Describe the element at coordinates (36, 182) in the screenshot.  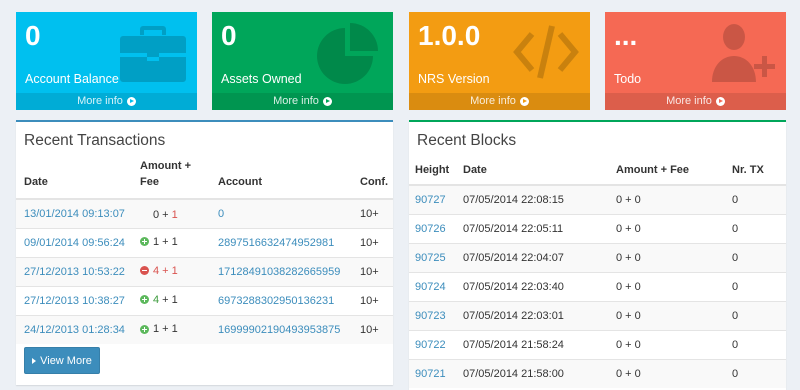
I see `col-date-header: Date` at that location.